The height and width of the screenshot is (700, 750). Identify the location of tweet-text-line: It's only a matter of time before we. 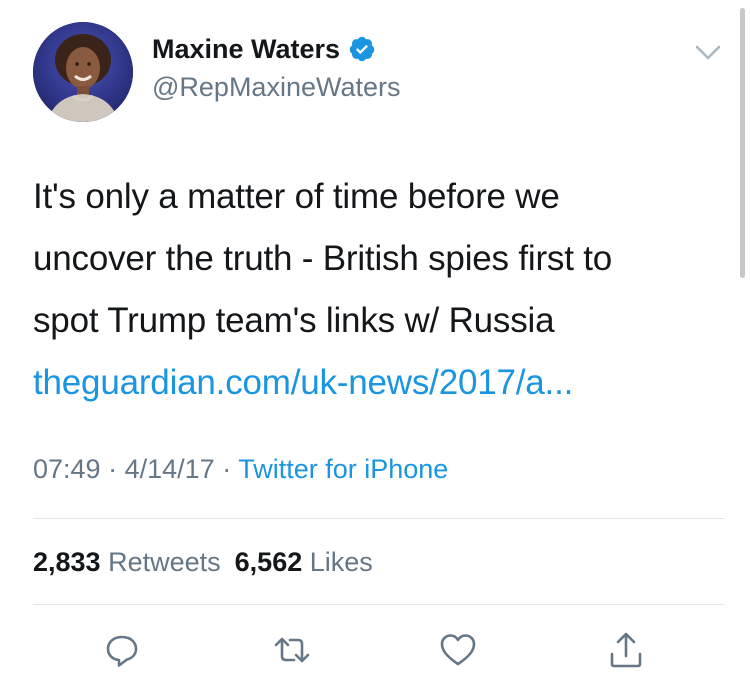
(296, 196).